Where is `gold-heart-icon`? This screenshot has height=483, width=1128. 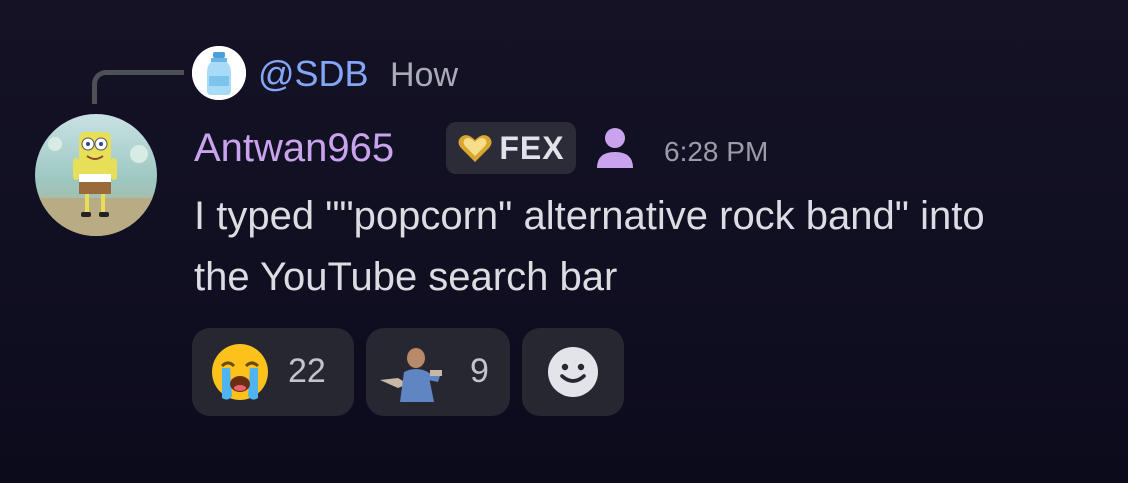
gold-heart-icon is located at coordinates (475, 148).